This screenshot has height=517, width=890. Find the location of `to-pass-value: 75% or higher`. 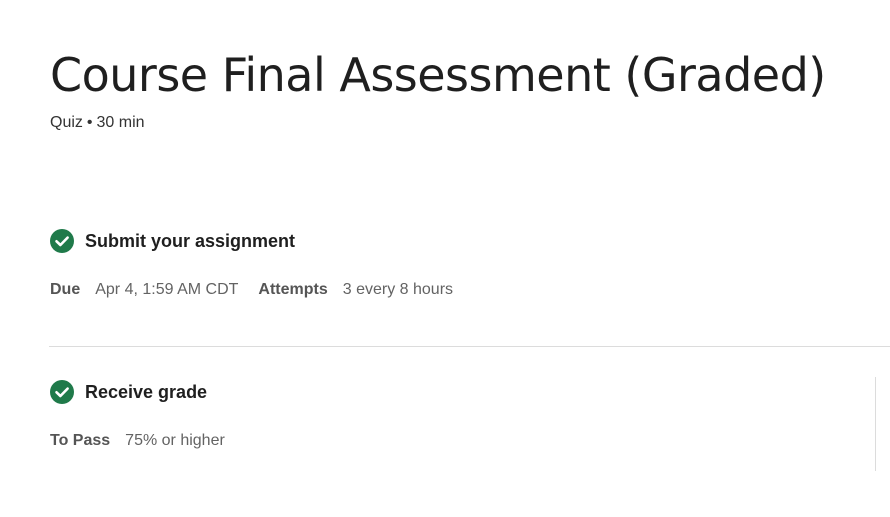

to-pass-value: 75% or higher is located at coordinates (175, 440).